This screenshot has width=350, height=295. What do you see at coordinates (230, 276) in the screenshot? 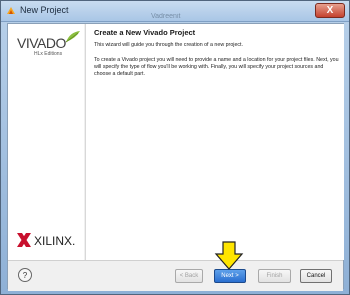
I see `next-button: Next >` at bounding box center [230, 276].